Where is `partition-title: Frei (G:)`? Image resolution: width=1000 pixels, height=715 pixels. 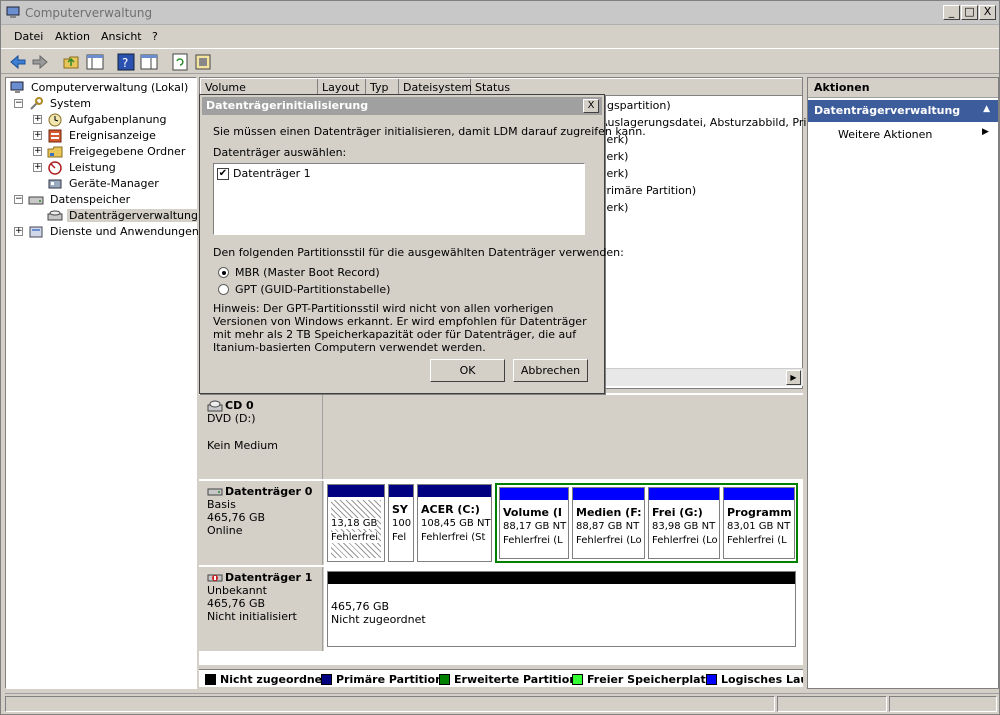 partition-title: Frei (G:) is located at coordinates (677, 512).